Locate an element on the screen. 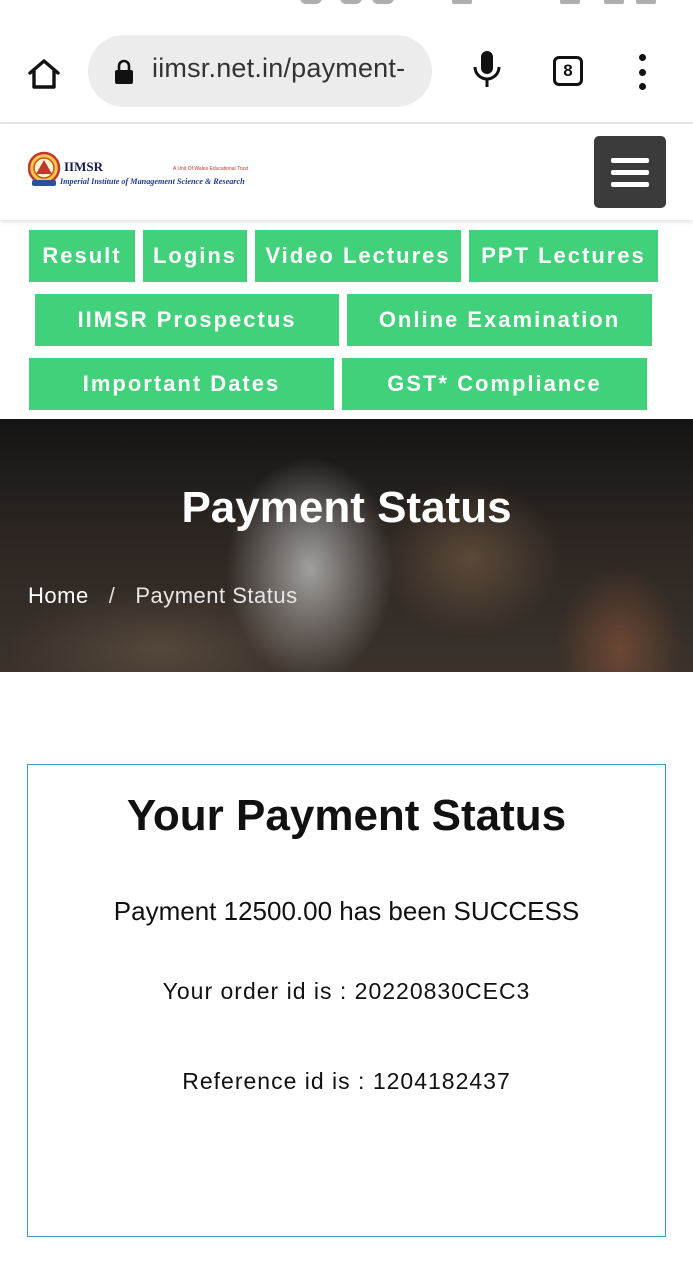 The image size is (693, 1280). emblem-icon is located at coordinates (44, 168).